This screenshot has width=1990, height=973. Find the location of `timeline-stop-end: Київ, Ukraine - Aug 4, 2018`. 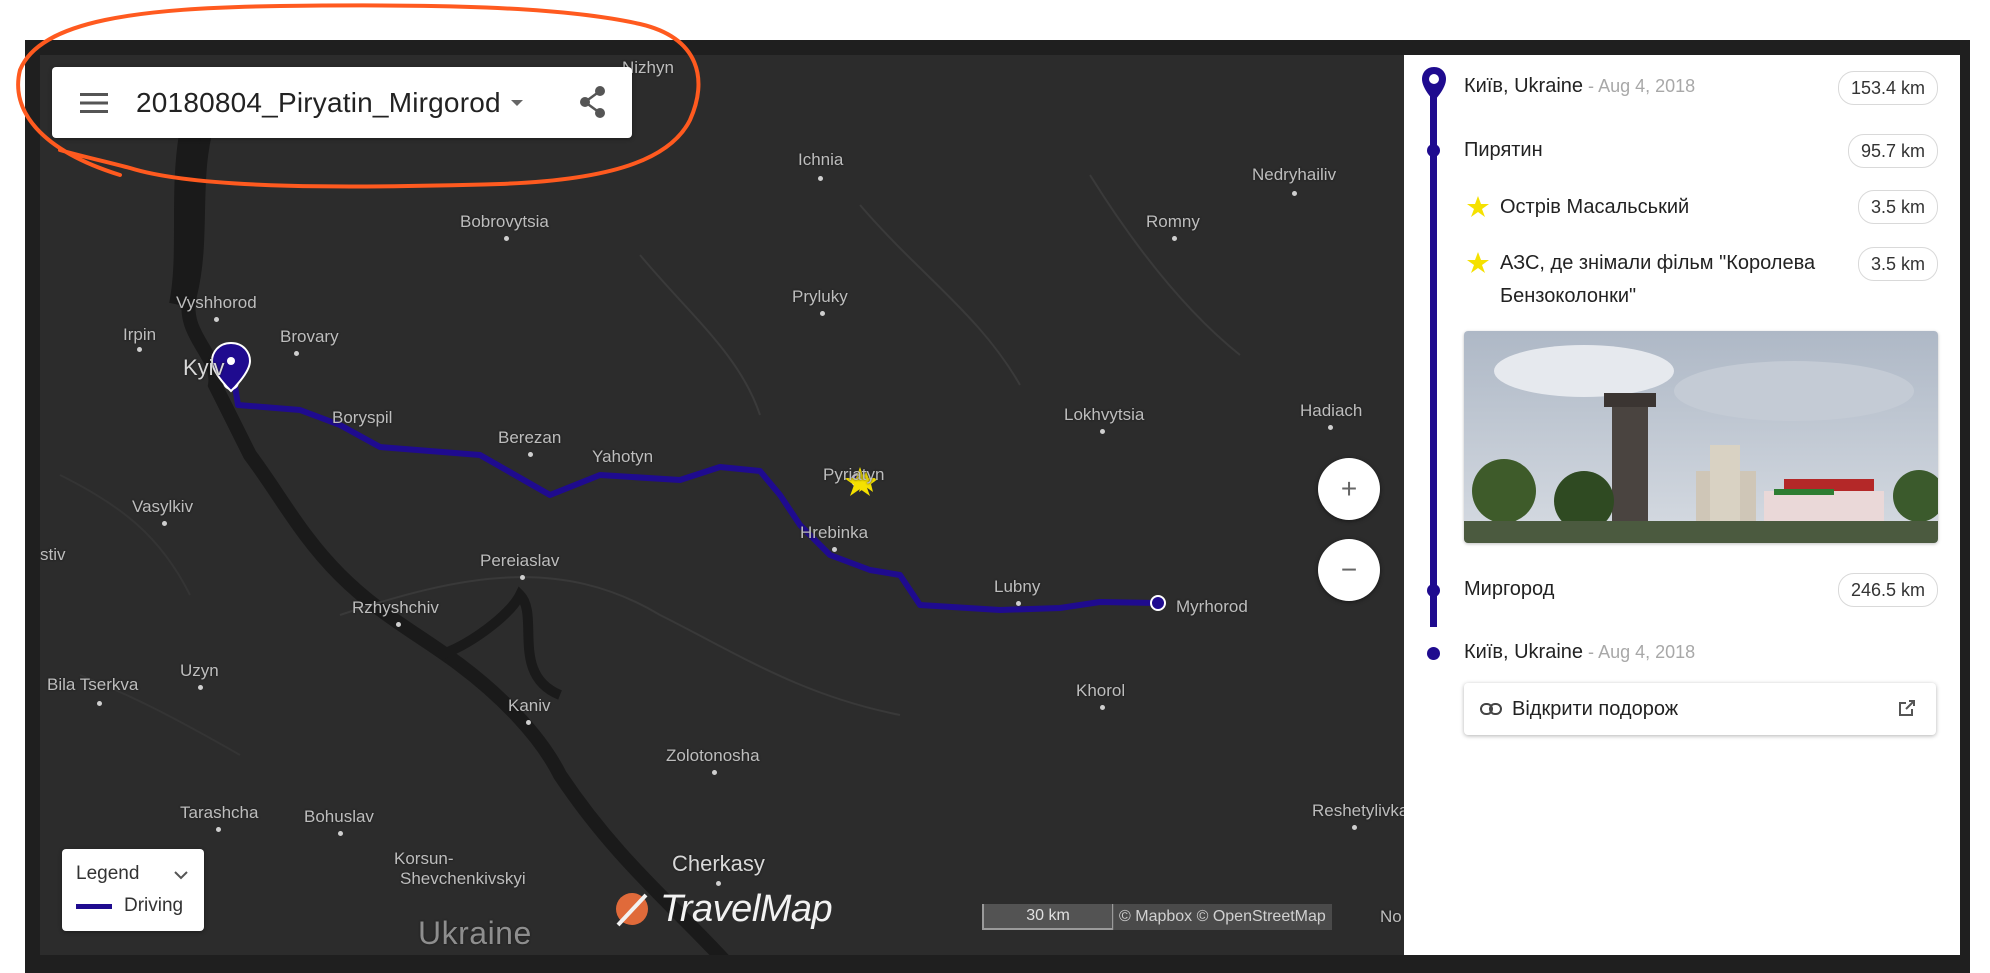

timeline-stop-end: Київ, Ukraine - Aug 4, 2018 is located at coordinates (1579, 652).